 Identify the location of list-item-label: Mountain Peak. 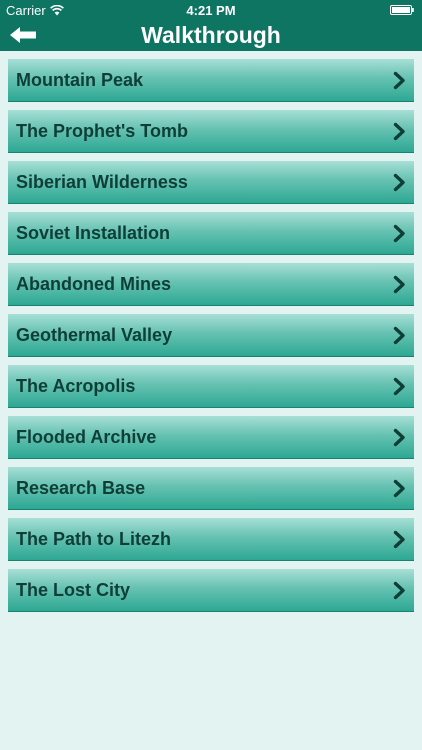
(80, 80).